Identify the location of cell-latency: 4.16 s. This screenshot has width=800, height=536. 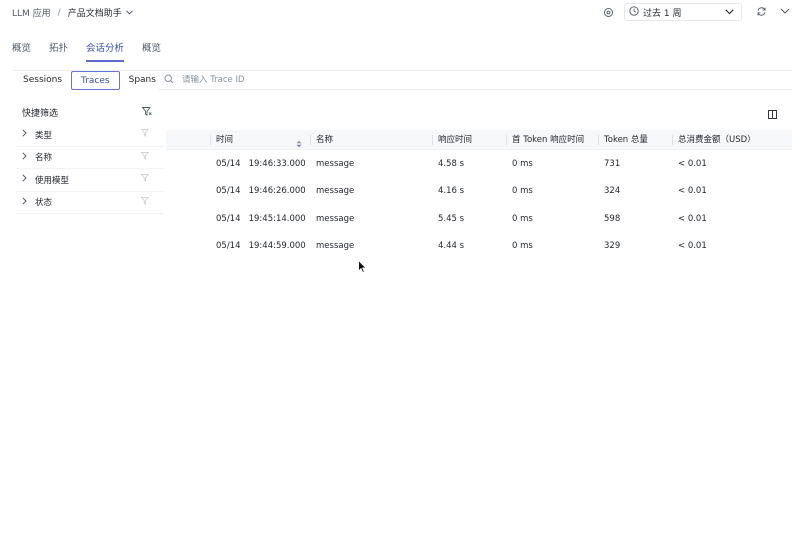
(451, 191).